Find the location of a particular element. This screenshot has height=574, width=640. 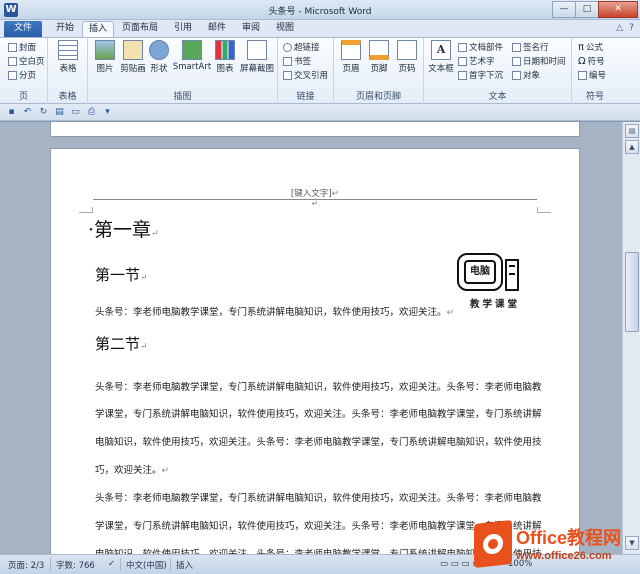

print-preview-icon: ▤ is located at coordinates (59, 112).